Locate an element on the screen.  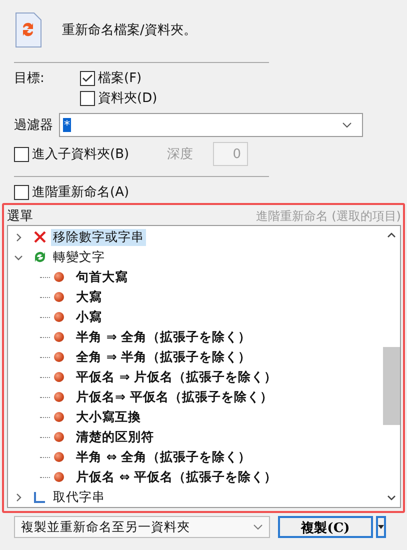
tree-item: 句首大寫 is located at coordinates (102, 277).